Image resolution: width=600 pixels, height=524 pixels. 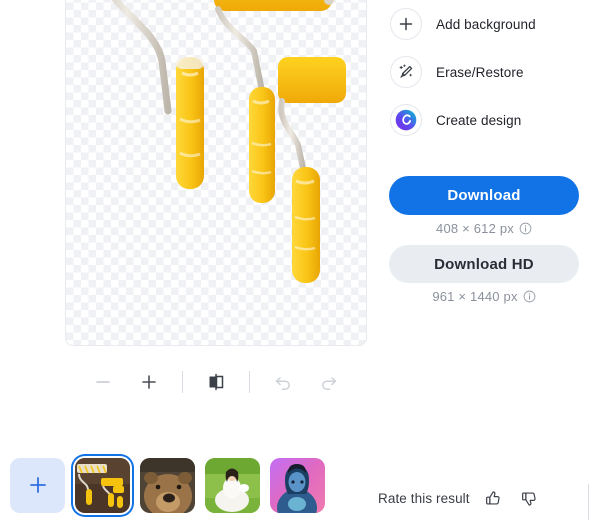 I want to click on download-hd-dimensions: 961 × 1440 px, so click(x=475, y=296).